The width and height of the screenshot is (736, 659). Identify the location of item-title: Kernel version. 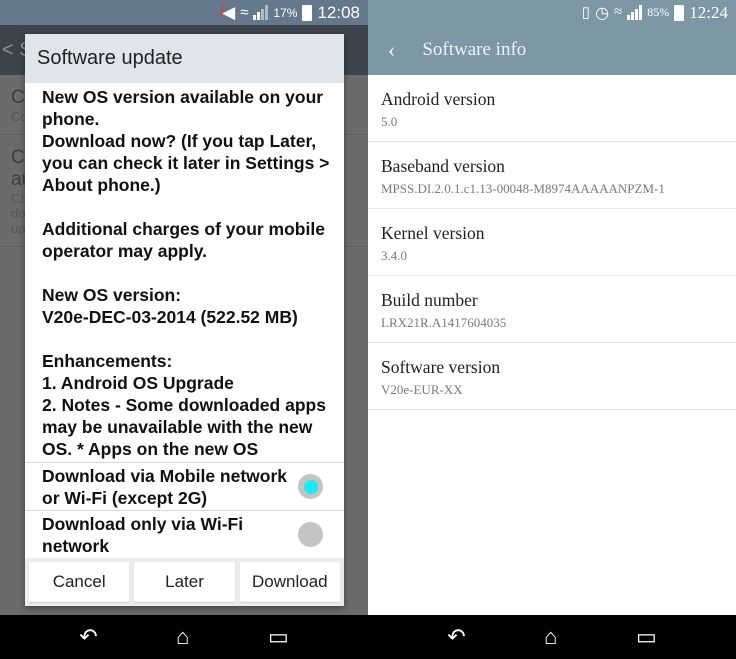
(433, 233).